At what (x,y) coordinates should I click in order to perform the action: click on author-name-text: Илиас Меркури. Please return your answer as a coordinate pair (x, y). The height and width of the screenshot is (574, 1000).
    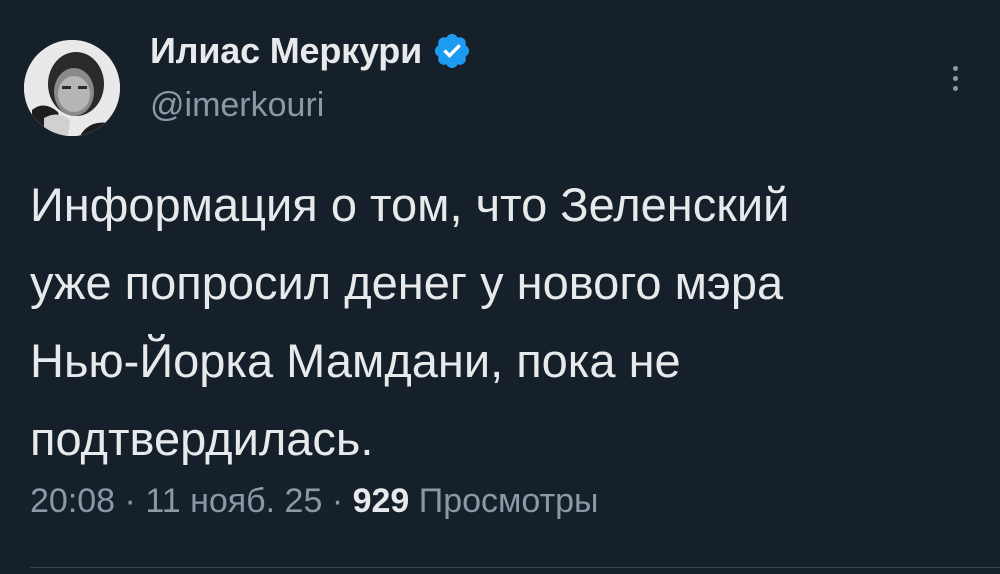
    Looking at the image, I should click on (286, 51).